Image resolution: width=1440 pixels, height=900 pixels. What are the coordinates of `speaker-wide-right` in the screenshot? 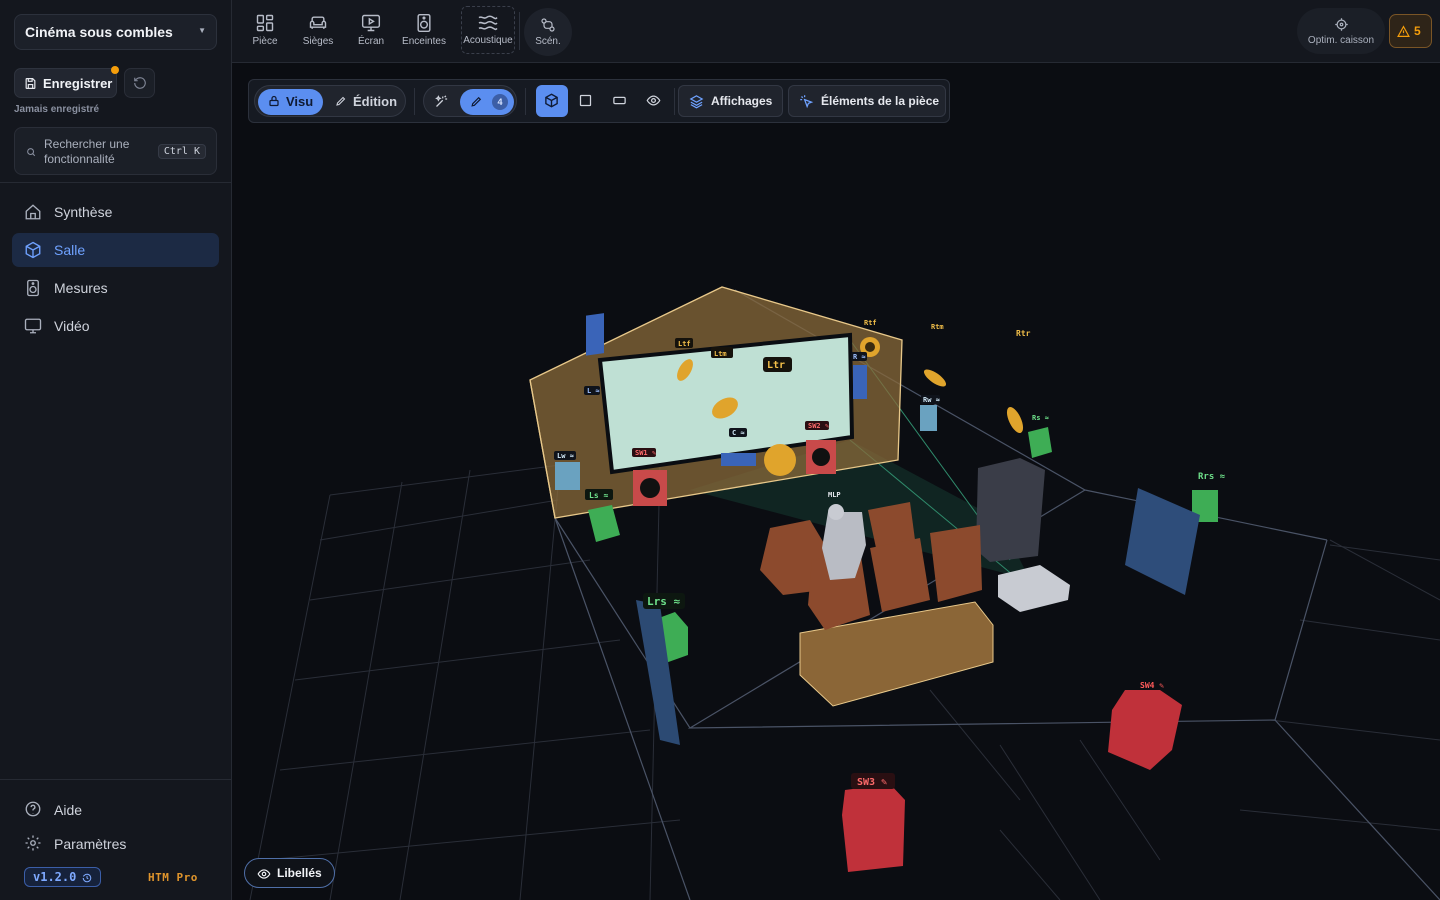 It's located at (928, 418).